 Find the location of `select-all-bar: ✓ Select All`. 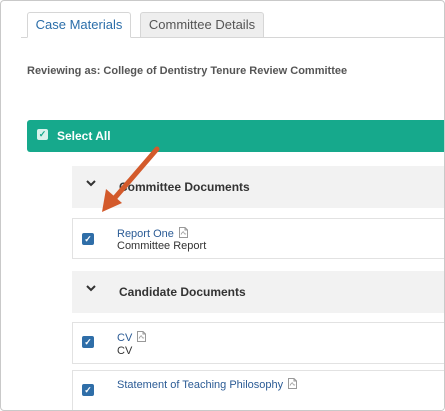

select-all-bar: ✓ Select All is located at coordinates (235, 136).